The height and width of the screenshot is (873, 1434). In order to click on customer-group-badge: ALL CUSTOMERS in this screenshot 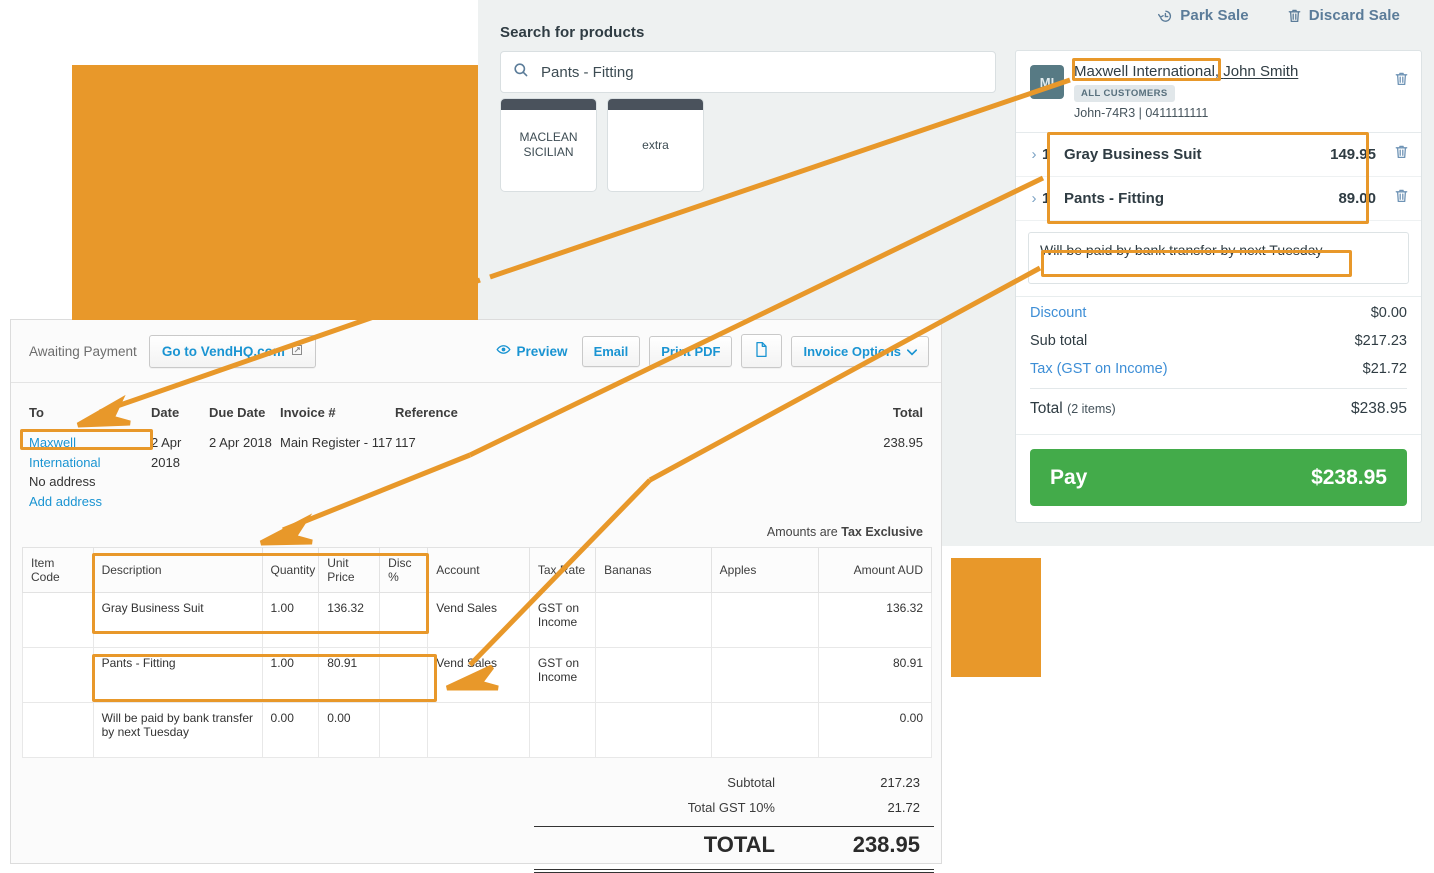, I will do `click(1124, 93)`.